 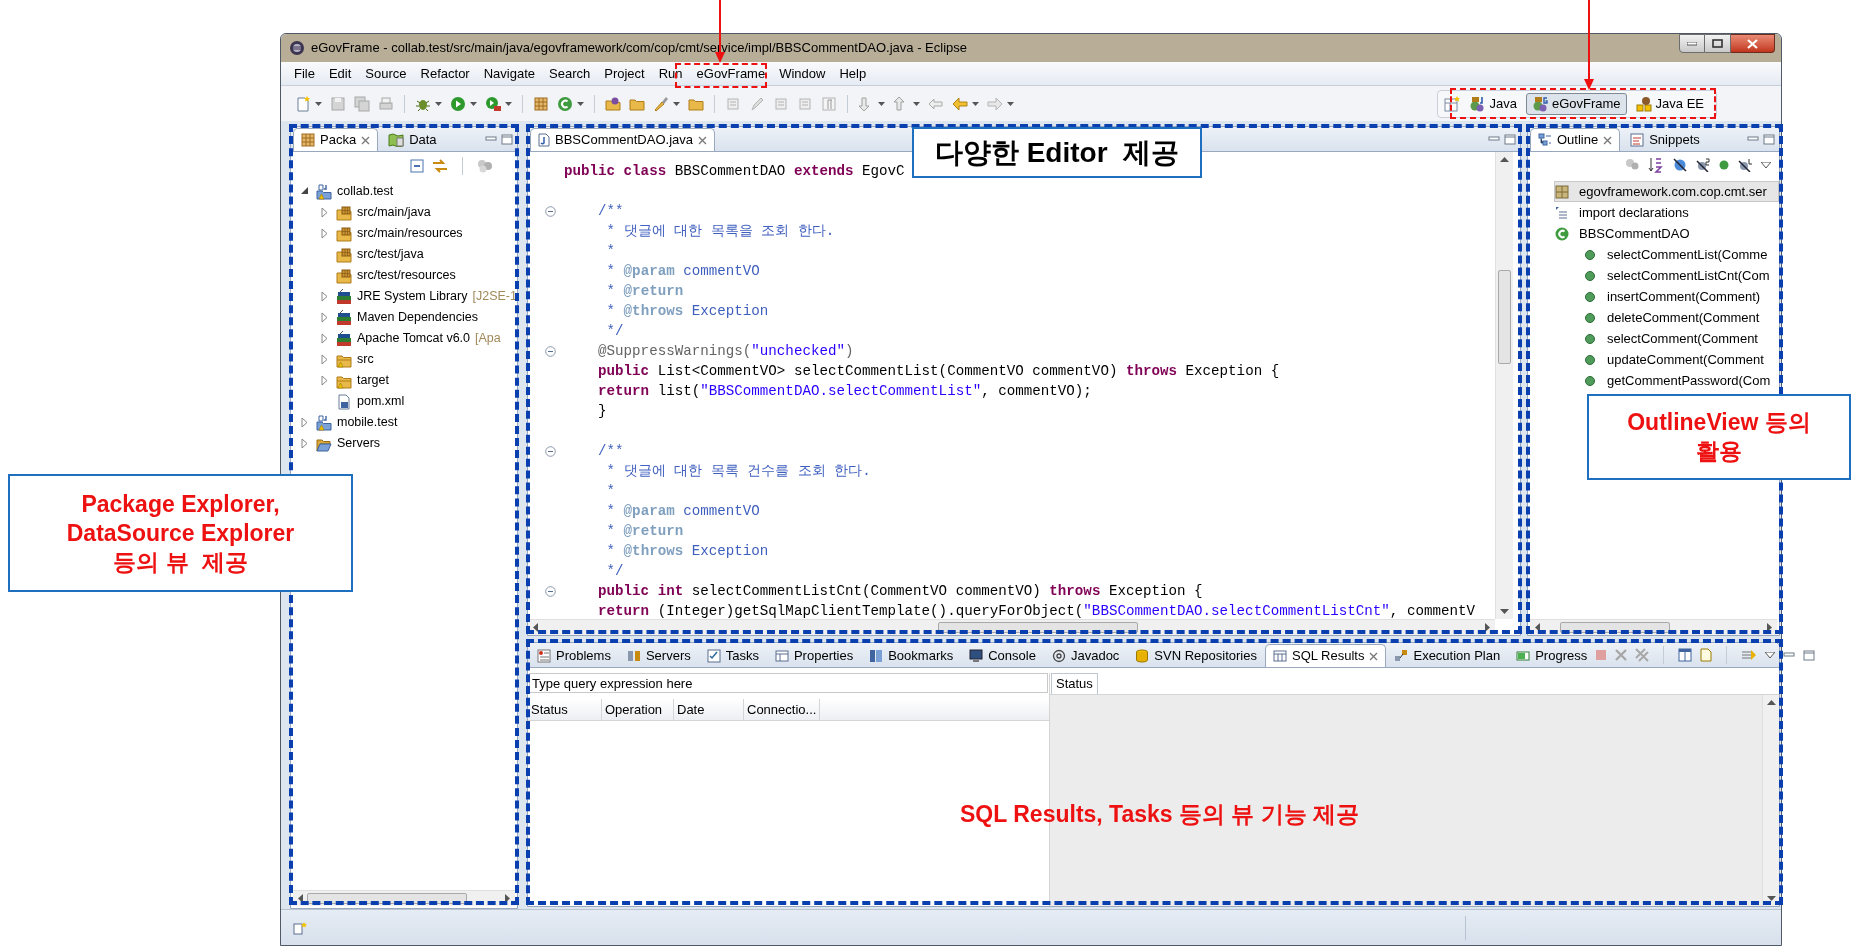 I want to click on expanded-arrow-icon, so click(x=304, y=191).